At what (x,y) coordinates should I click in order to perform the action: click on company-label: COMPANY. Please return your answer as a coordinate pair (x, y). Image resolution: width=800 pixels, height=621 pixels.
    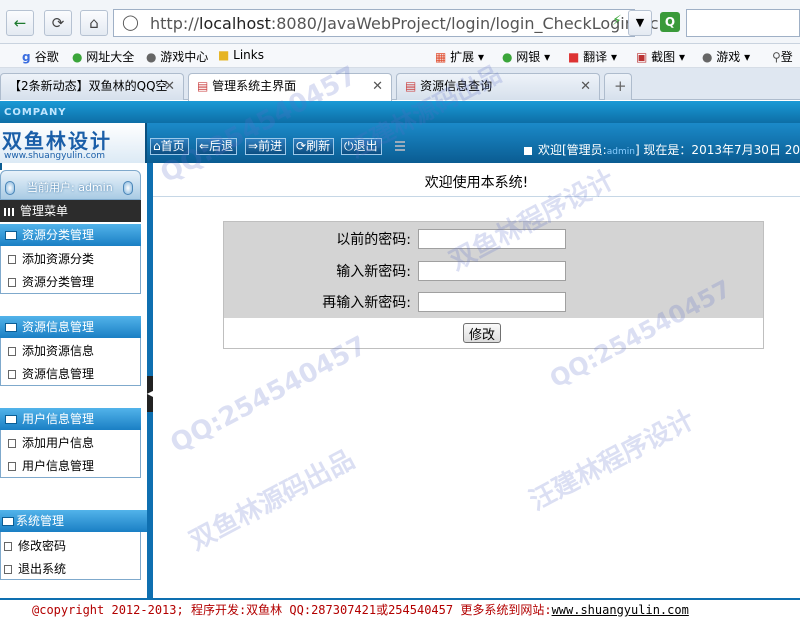
    Looking at the image, I should click on (35, 112).